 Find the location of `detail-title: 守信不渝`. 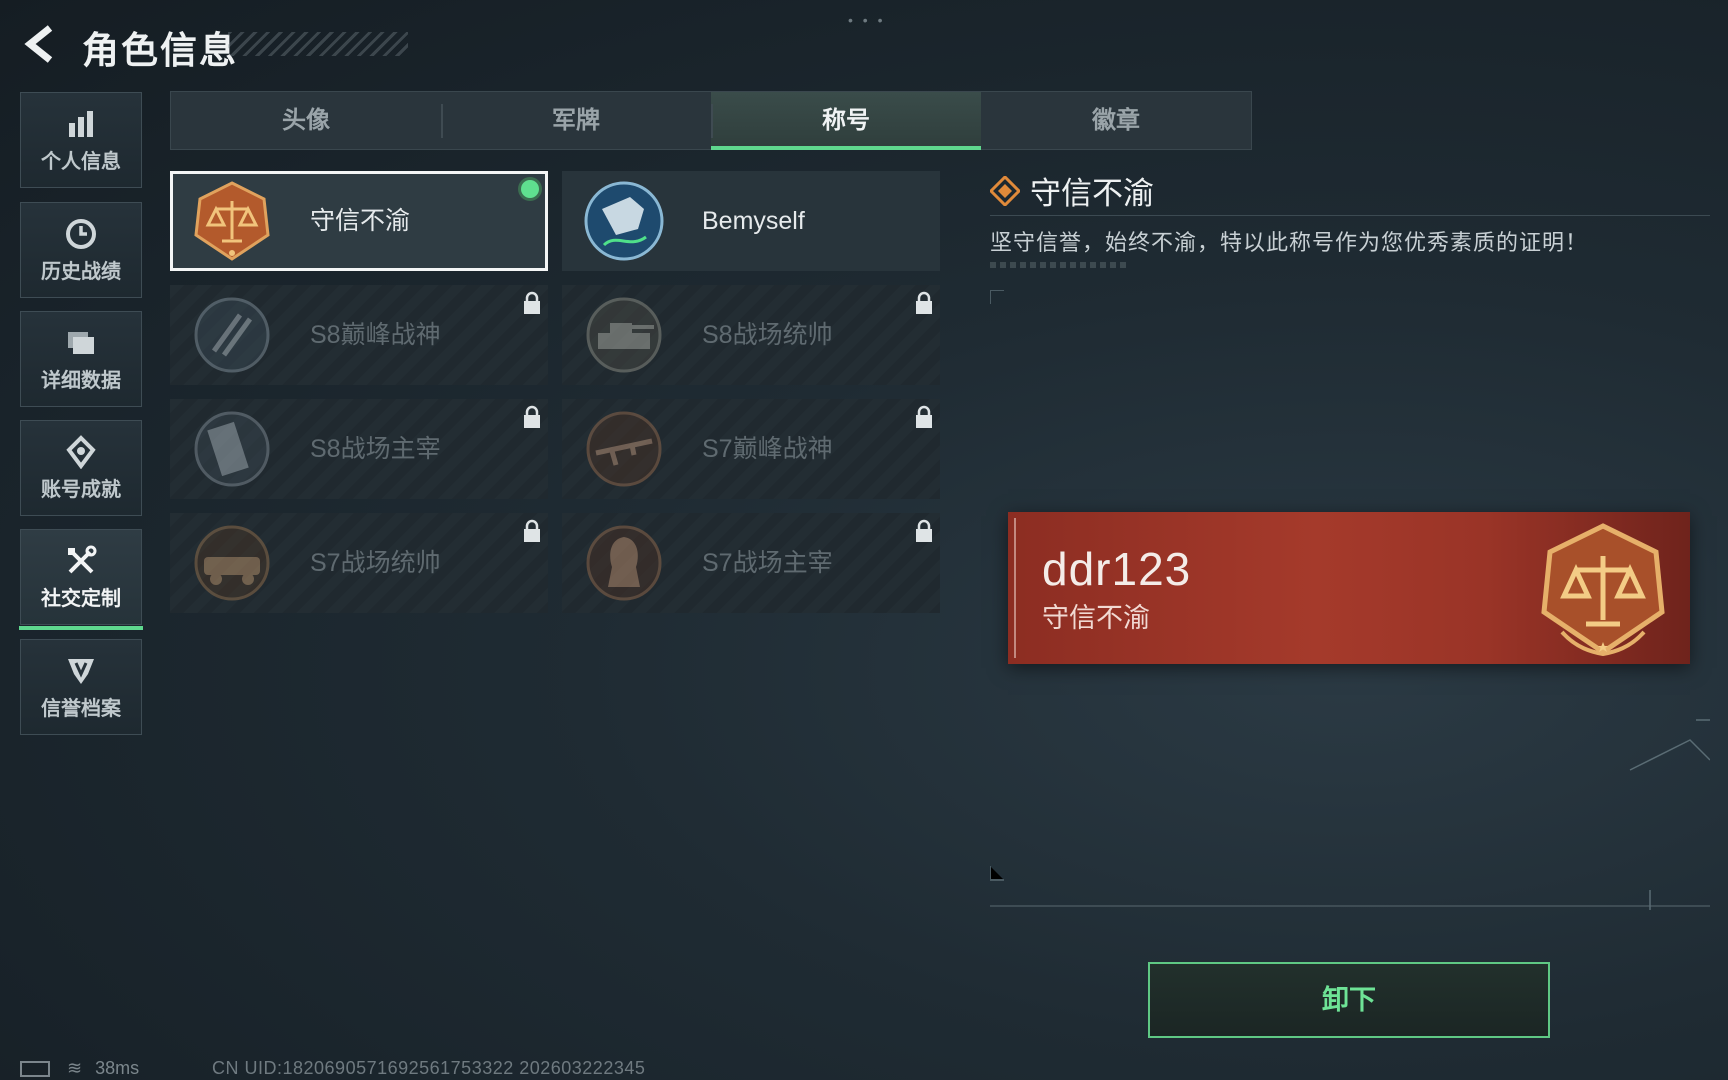

detail-title: 守信不渝 is located at coordinates (1092, 193).